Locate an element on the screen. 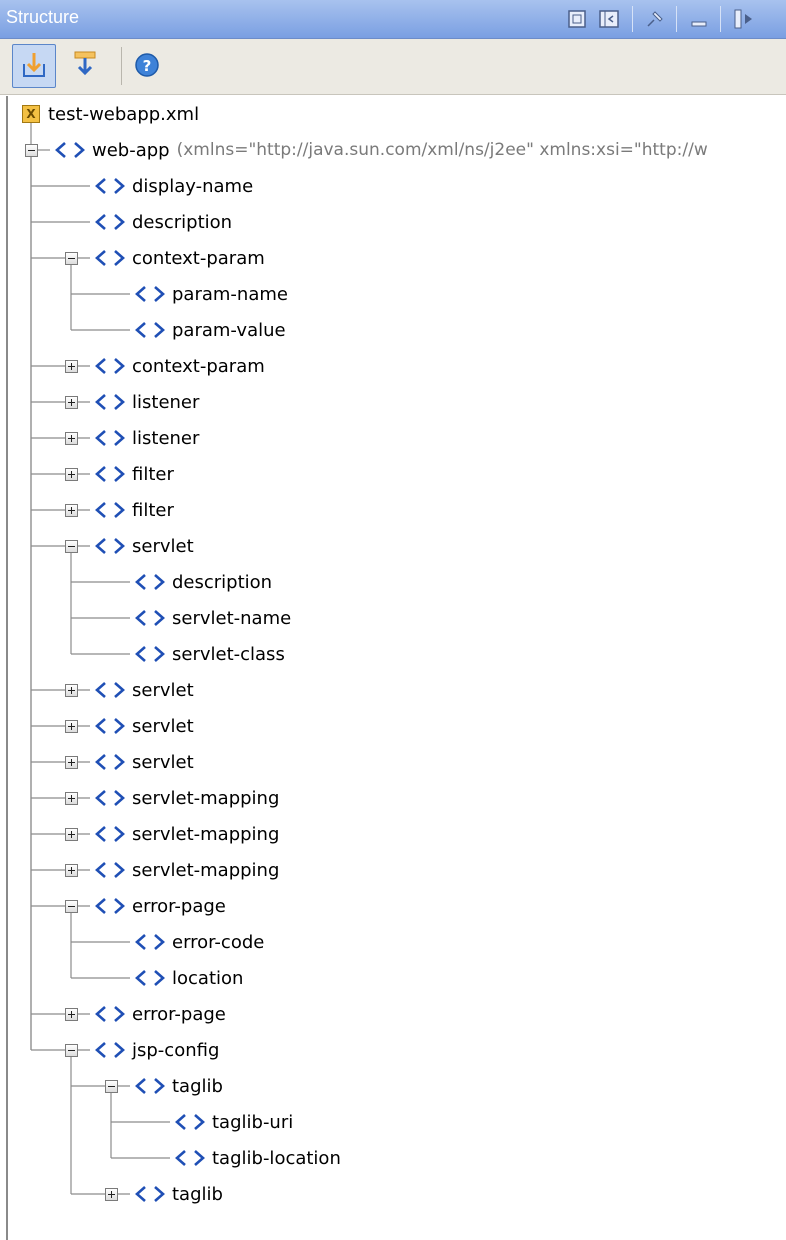 The width and height of the screenshot is (786, 1240). tree-node-display-name: display-name is located at coordinates (173, 186).